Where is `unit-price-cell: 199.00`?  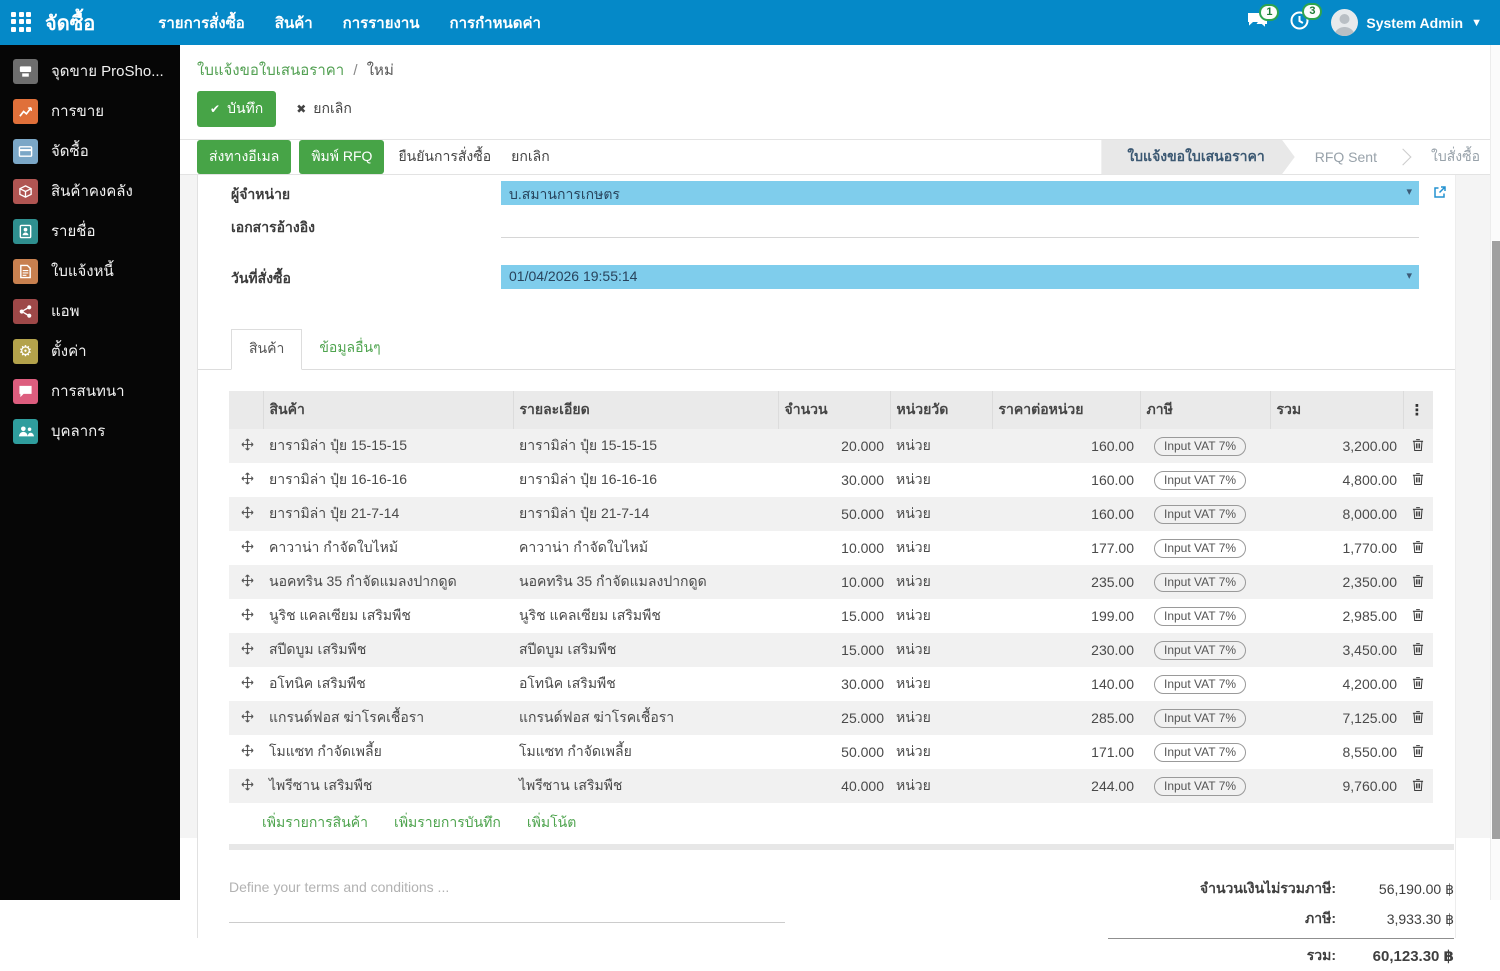
unit-price-cell: 199.00 is located at coordinates (1066, 616).